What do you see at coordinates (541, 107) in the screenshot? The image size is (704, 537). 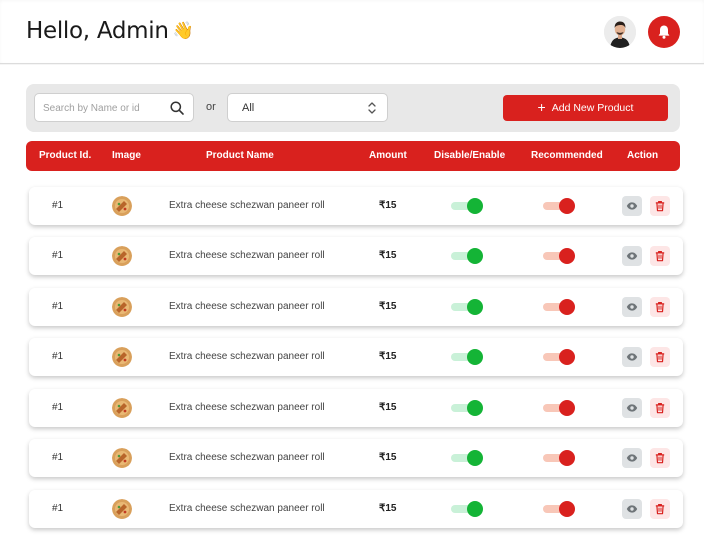 I see `plus-icon: +` at bounding box center [541, 107].